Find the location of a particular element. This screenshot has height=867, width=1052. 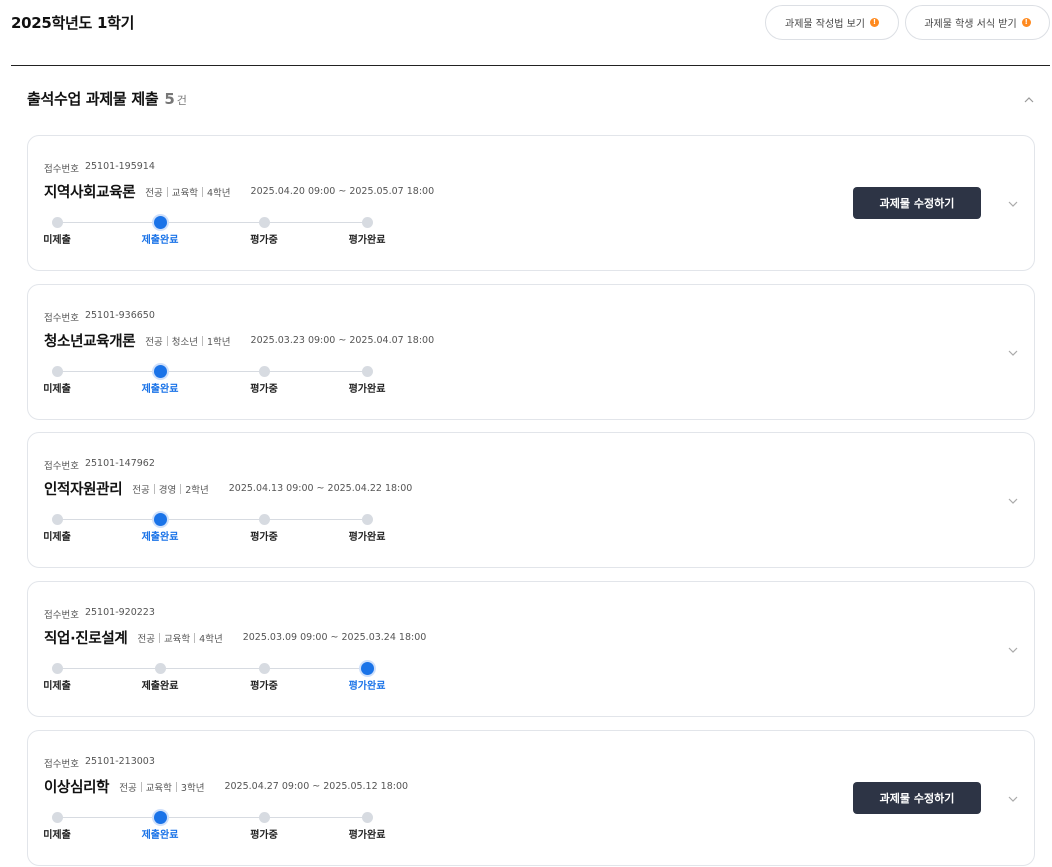

course-meta: 전공 경영 2학년 is located at coordinates (170, 489).